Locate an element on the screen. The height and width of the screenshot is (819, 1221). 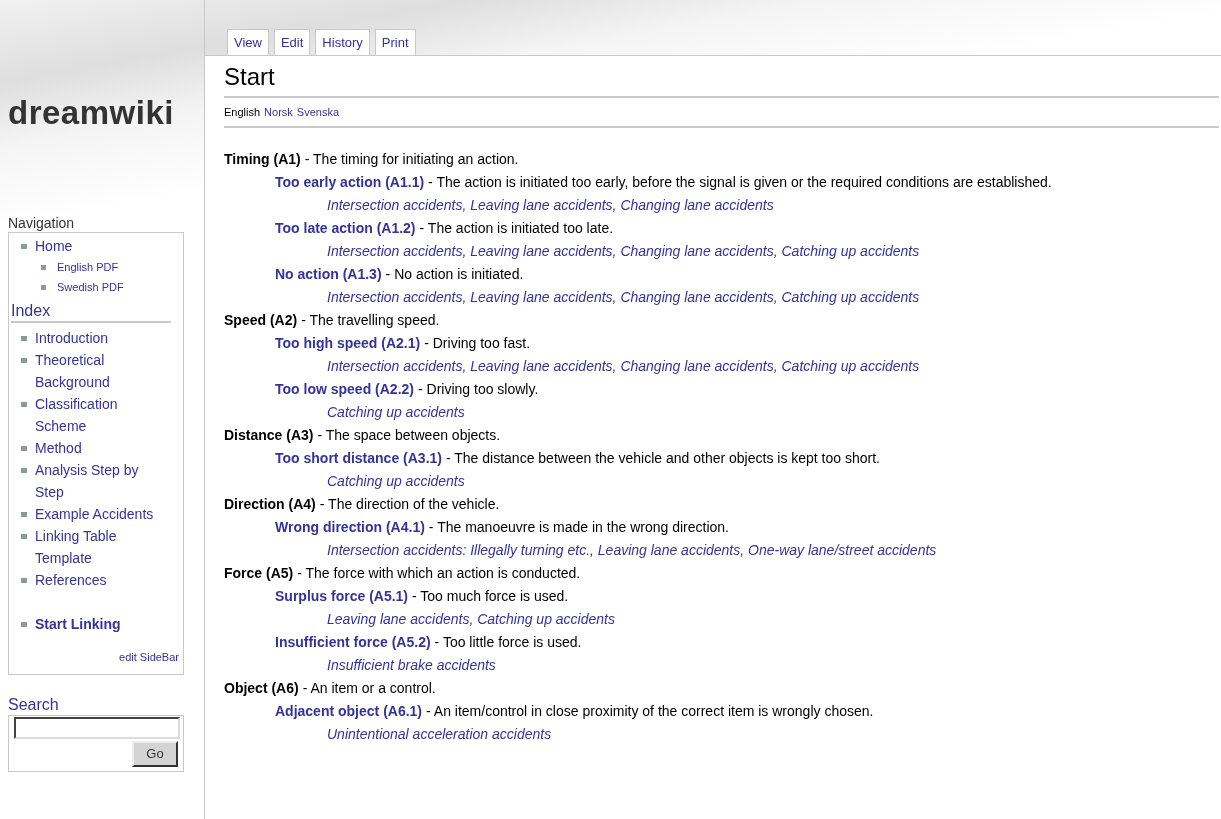
search-heading: Search is located at coordinates (34, 704).